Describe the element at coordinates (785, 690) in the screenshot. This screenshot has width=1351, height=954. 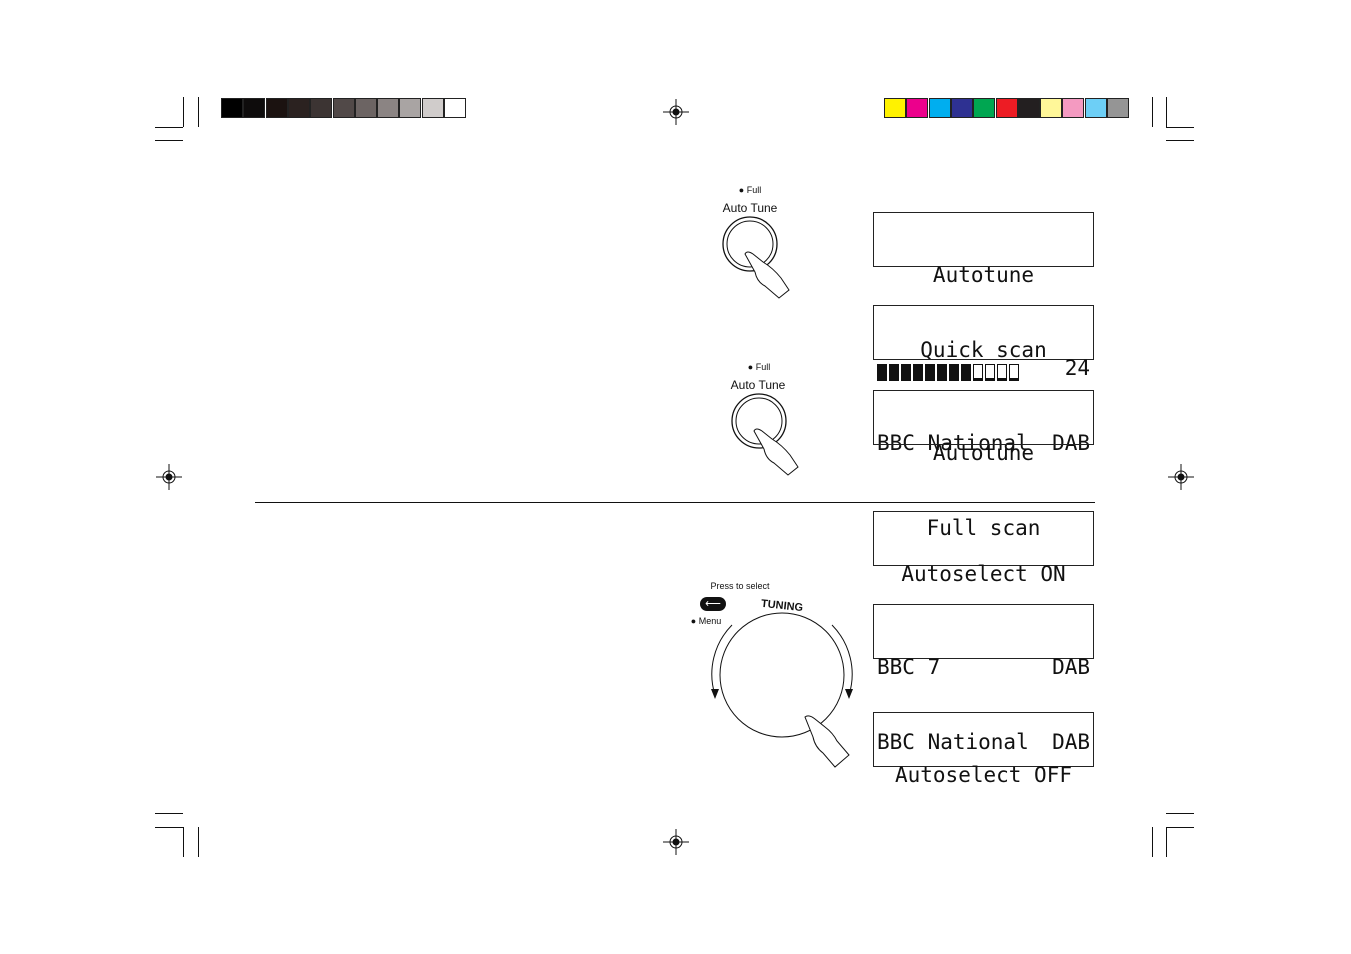
I see `tuning-dial` at that location.